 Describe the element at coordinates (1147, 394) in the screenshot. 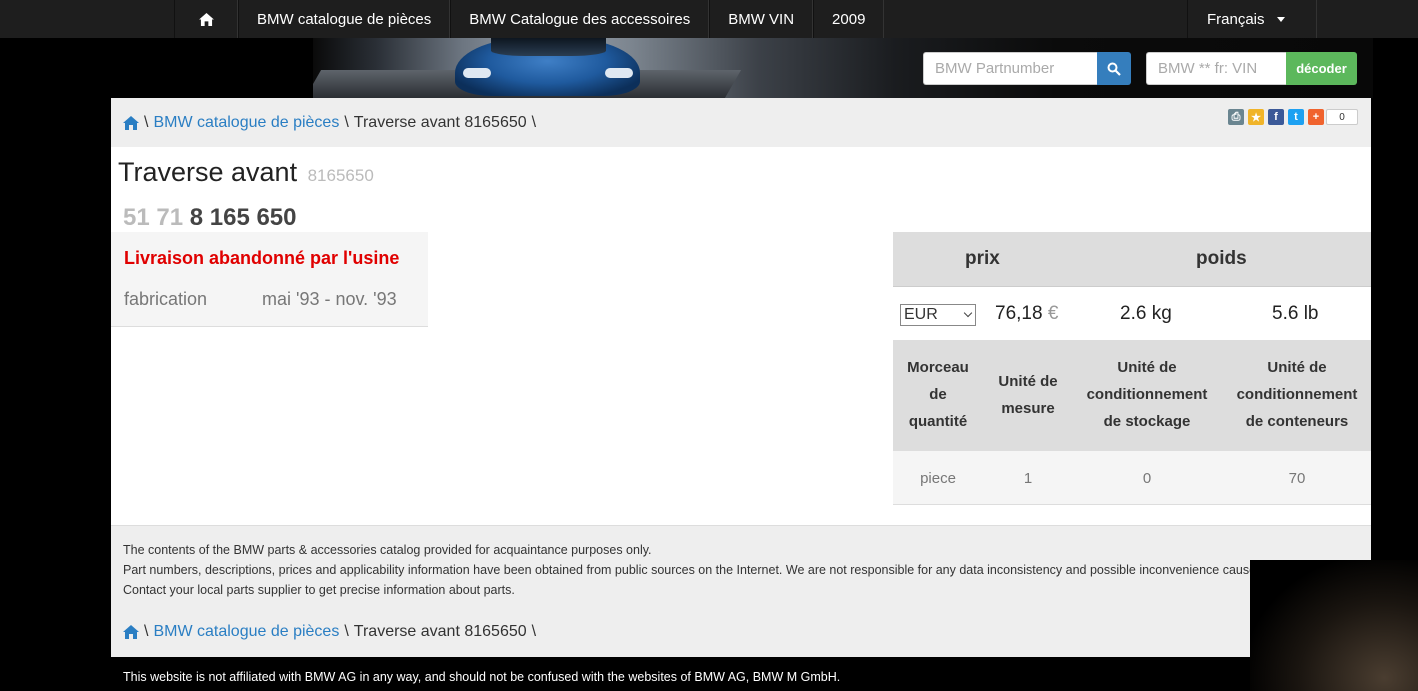

I see `header-storage-unit: Unité de conditionnement de stockage` at that location.